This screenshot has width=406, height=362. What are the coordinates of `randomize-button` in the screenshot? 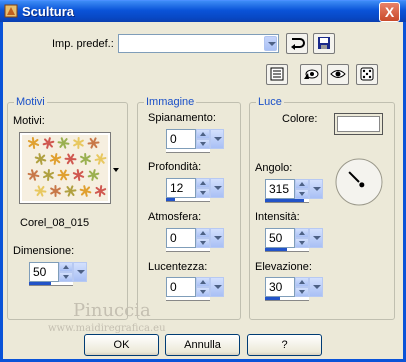 It's located at (367, 74).